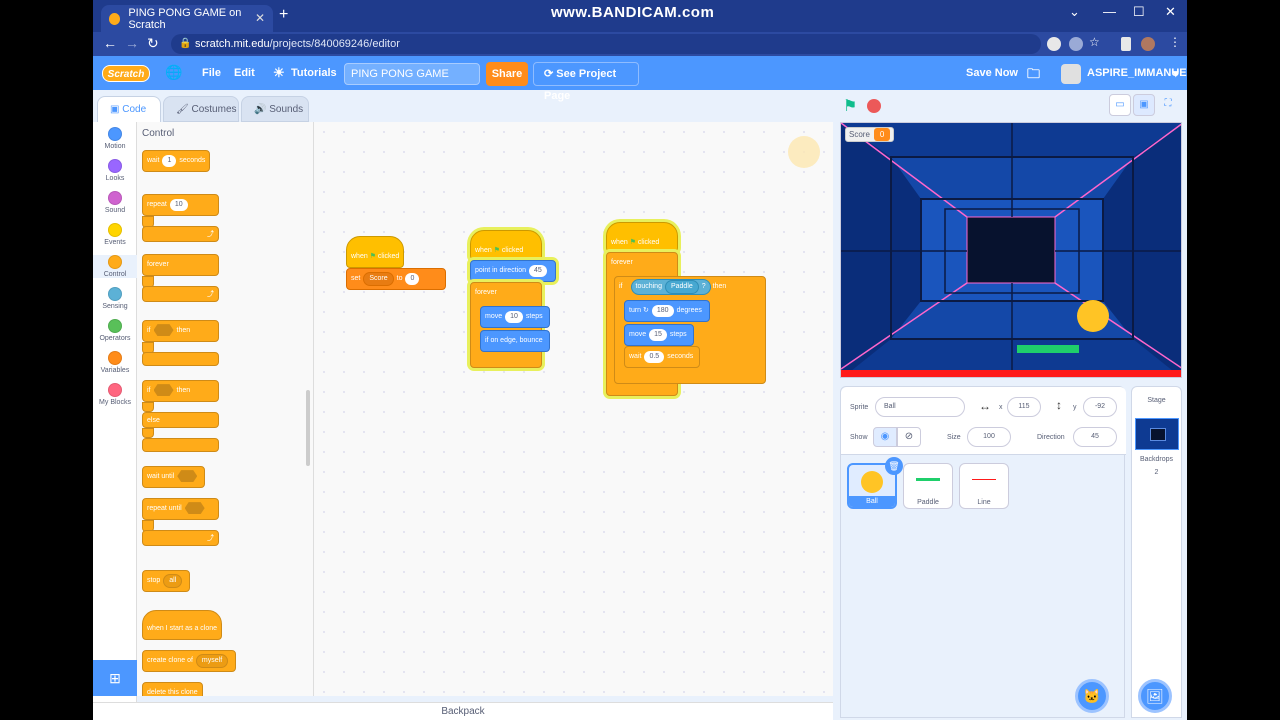 The height and width of the screenshot is (720, 1280). I want to click on delete-clone-block: delete this clone, so click(172, 689).